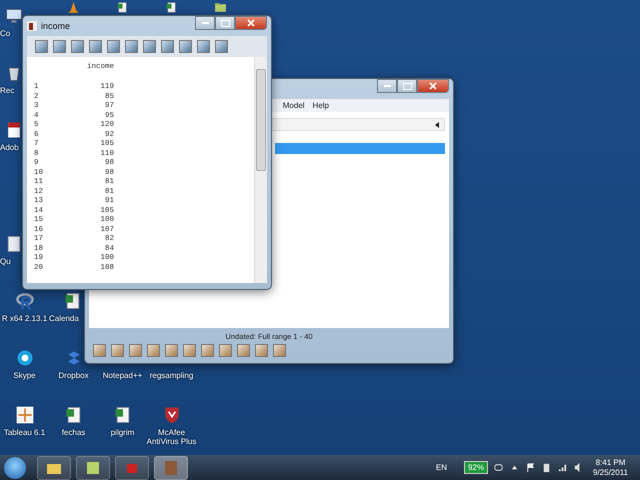 The image size is (640, 480). Describe the element at coordinates (476, 467) in the screenshot. I see `battery-indicator: 92%` at that location.